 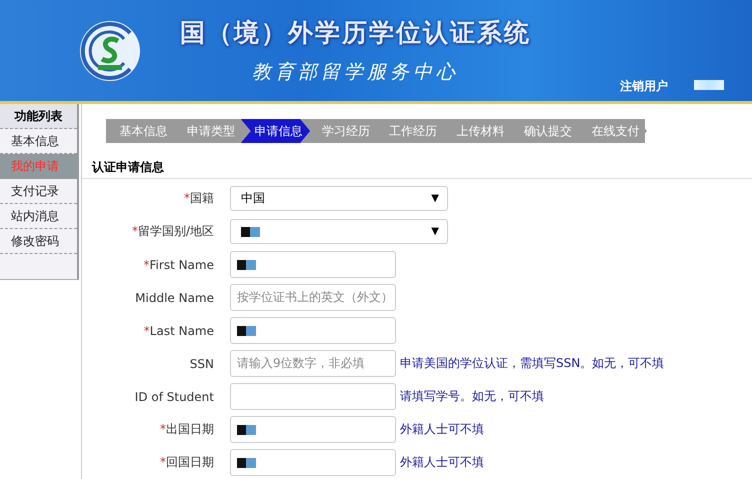 I want to click on logo-icon, so click(x=110, y=50).